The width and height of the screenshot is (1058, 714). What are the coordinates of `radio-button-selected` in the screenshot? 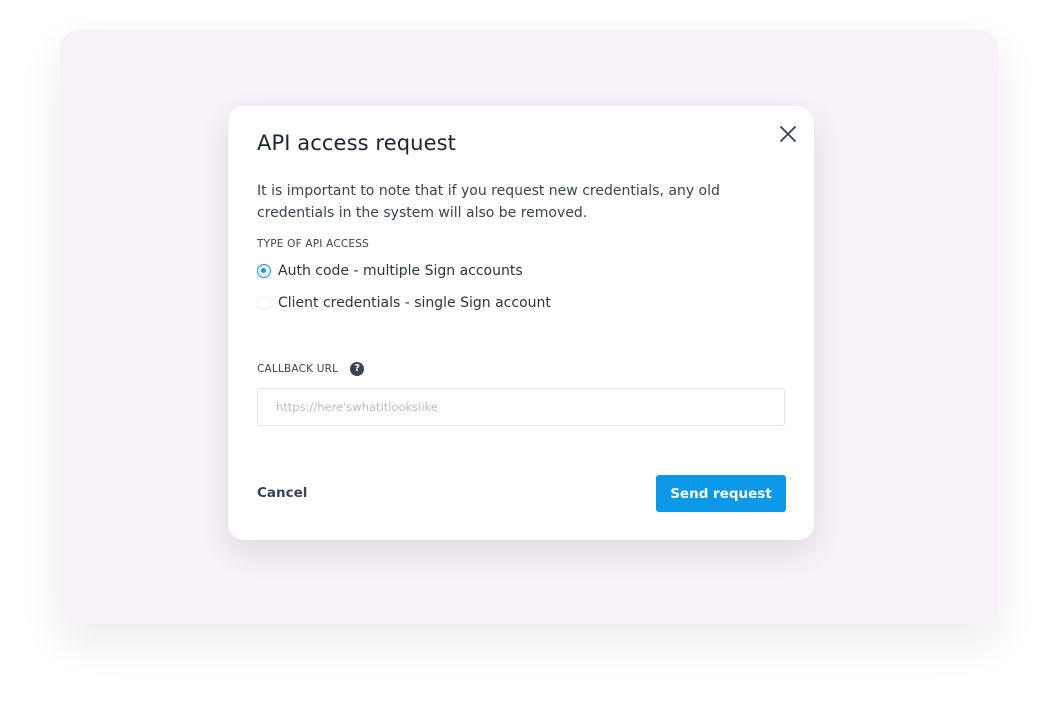 It's located at (264, 271).